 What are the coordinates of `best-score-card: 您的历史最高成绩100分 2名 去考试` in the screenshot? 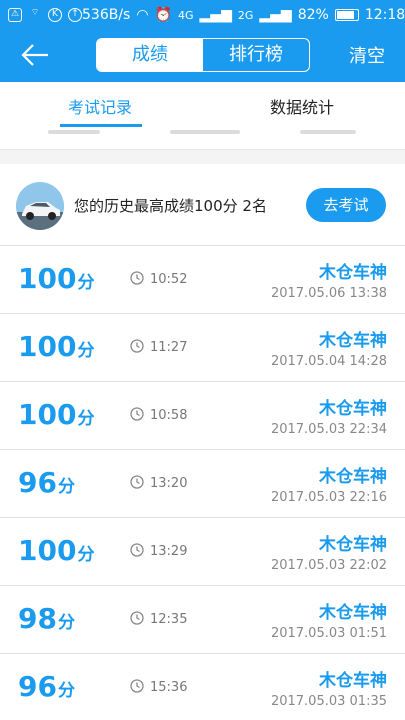 It's located at (202, 205).